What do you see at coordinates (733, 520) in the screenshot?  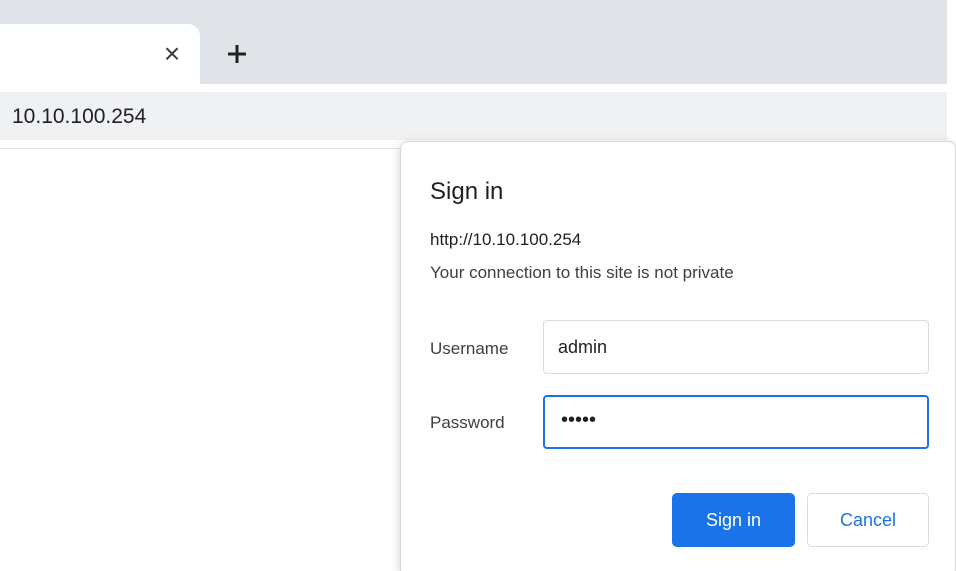 I see `sign-in-button: Sign in` at bounding box center [733, 520].